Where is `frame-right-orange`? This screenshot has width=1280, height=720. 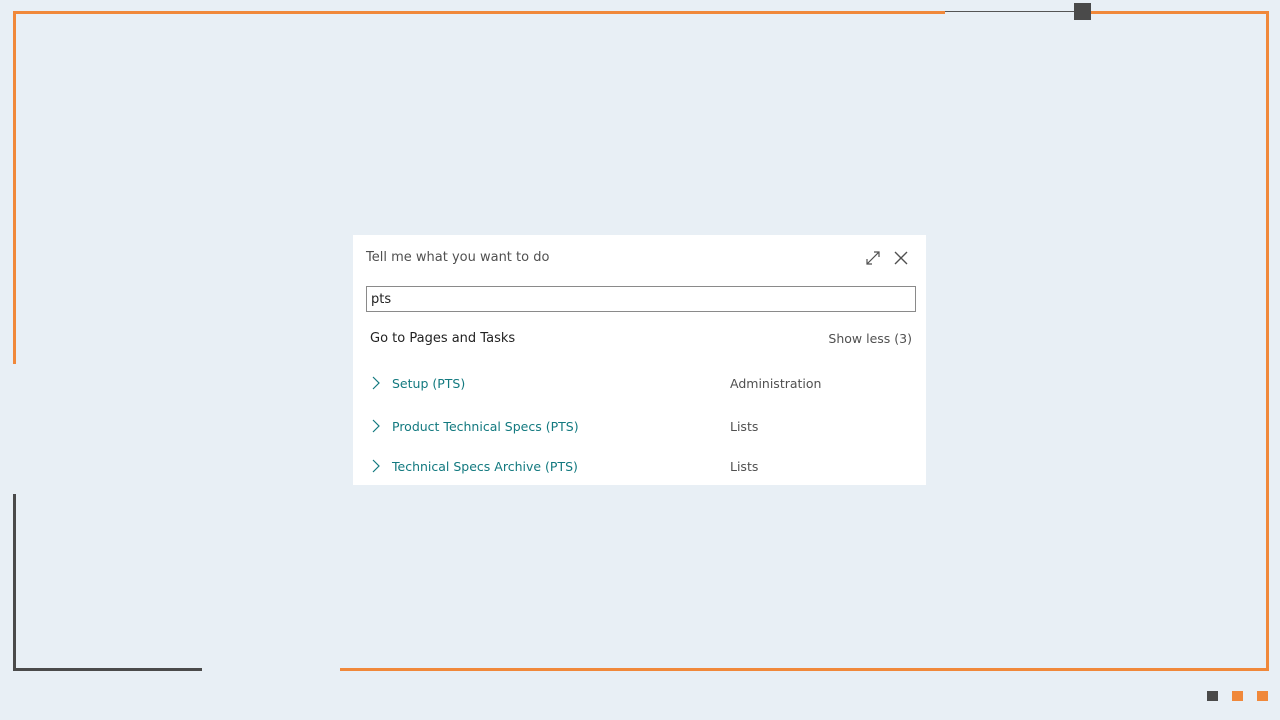 frame-right-orange is located at coordinates (1267, 341).